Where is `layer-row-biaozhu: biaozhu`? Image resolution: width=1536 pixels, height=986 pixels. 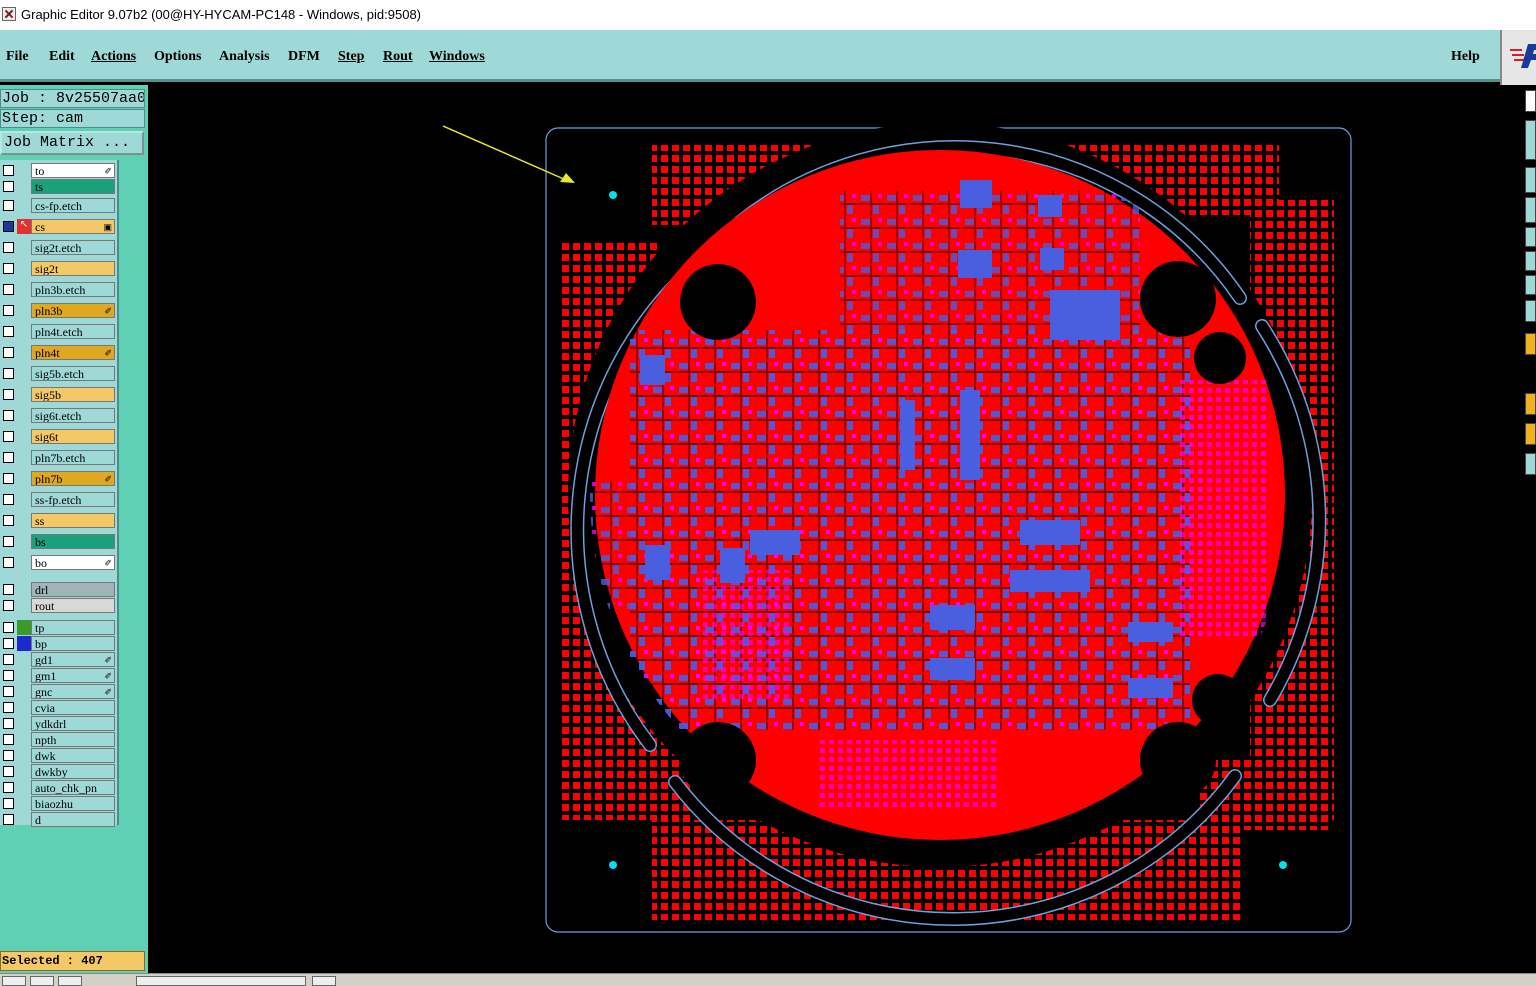 layer-row-biaozhu: biaozhu is located at coordinates (59, 803).